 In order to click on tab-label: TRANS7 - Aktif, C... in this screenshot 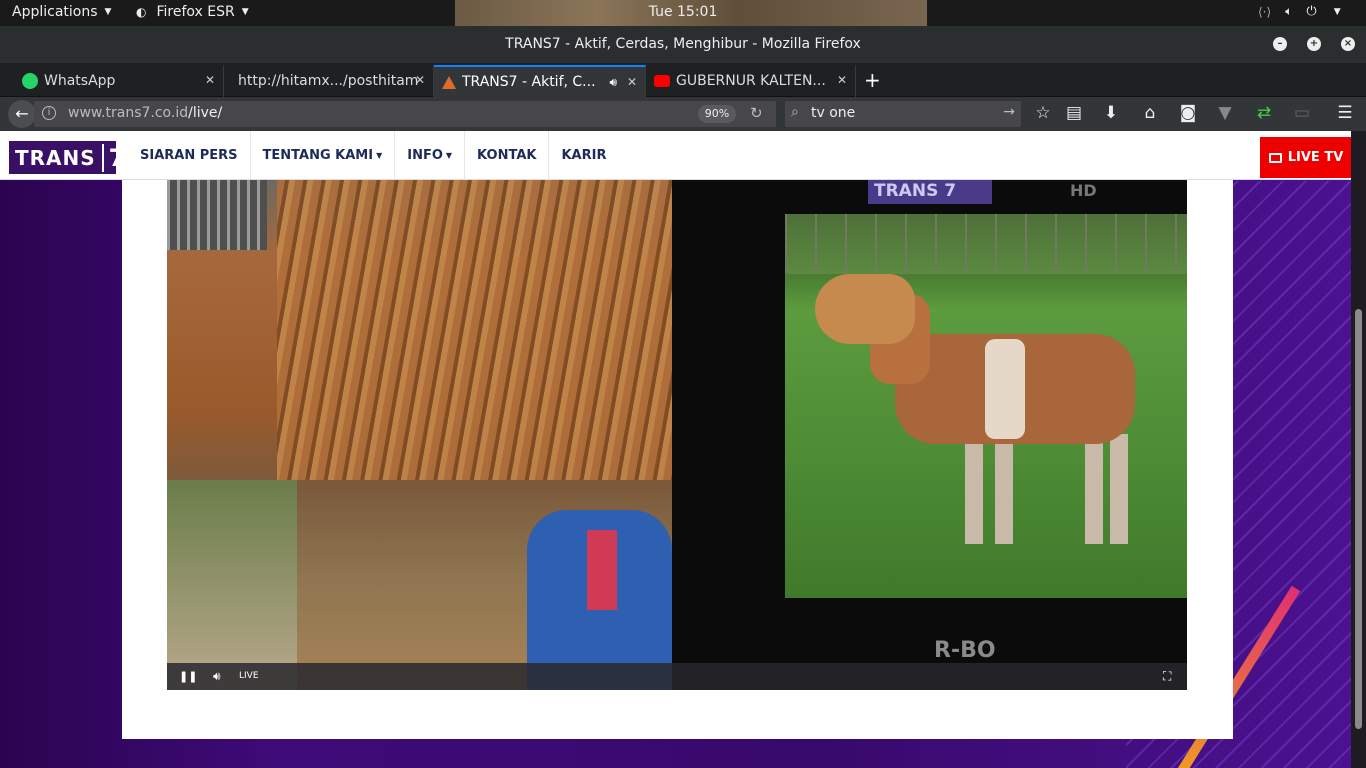, I will do `click(529, 82)`.